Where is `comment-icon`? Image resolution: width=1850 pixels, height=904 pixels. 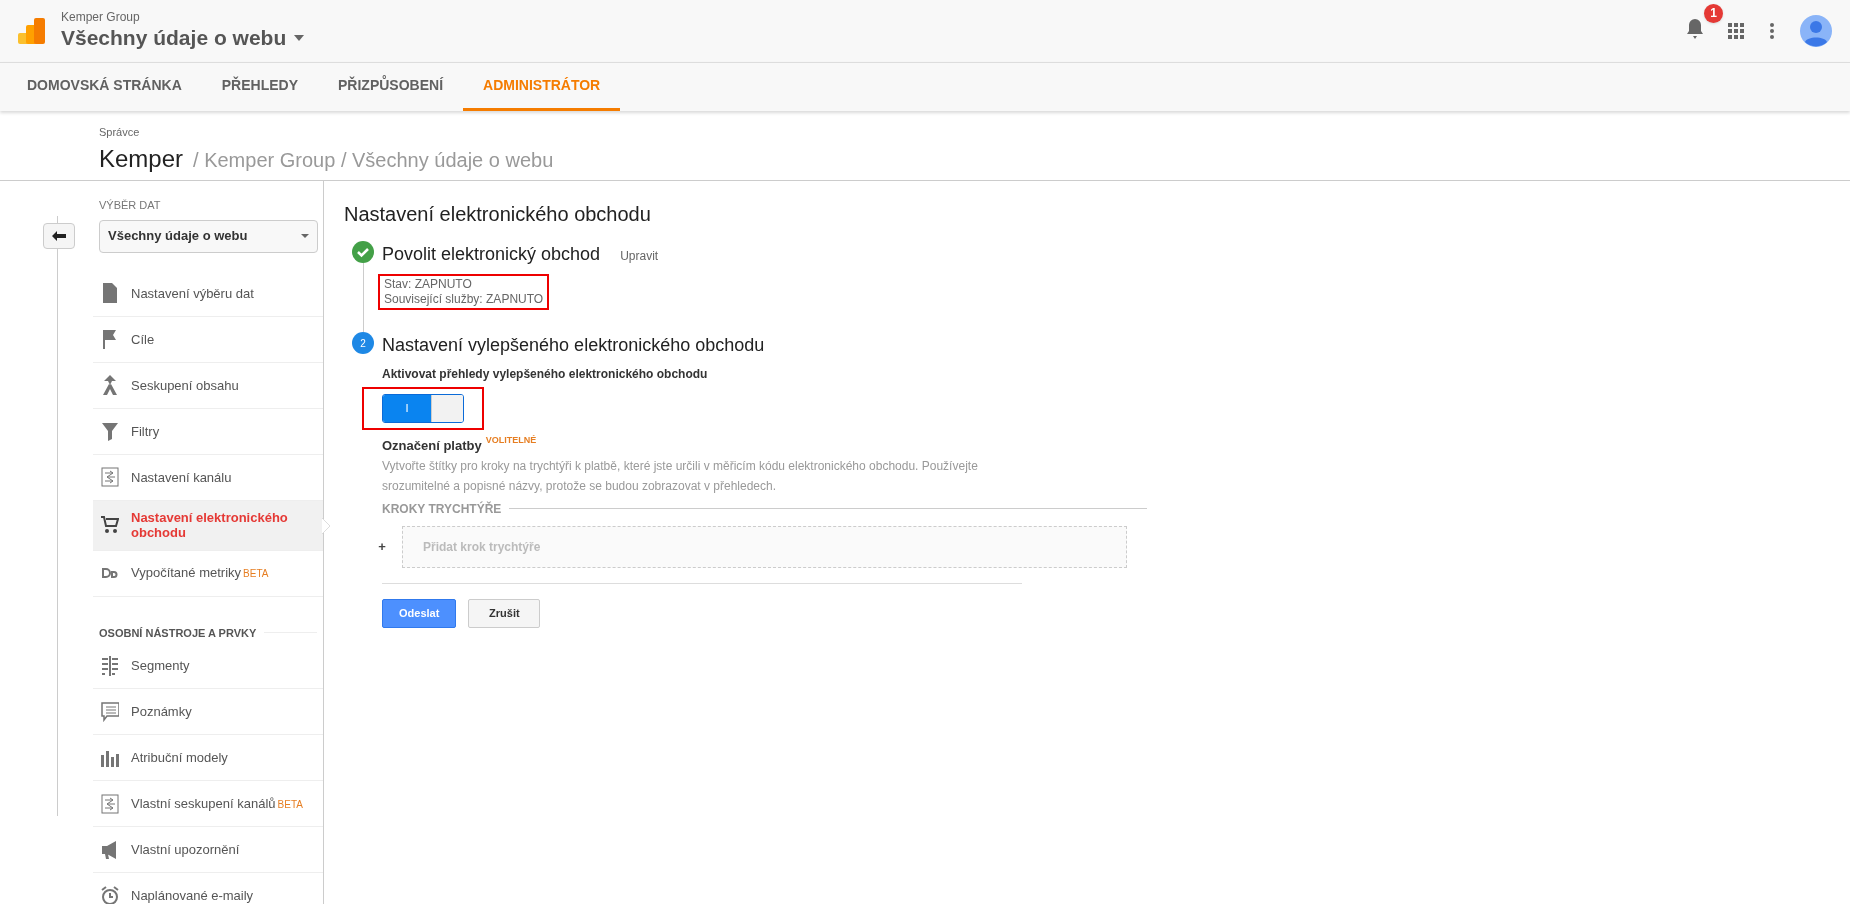
comment-icon is located at coordinates (110, 711).